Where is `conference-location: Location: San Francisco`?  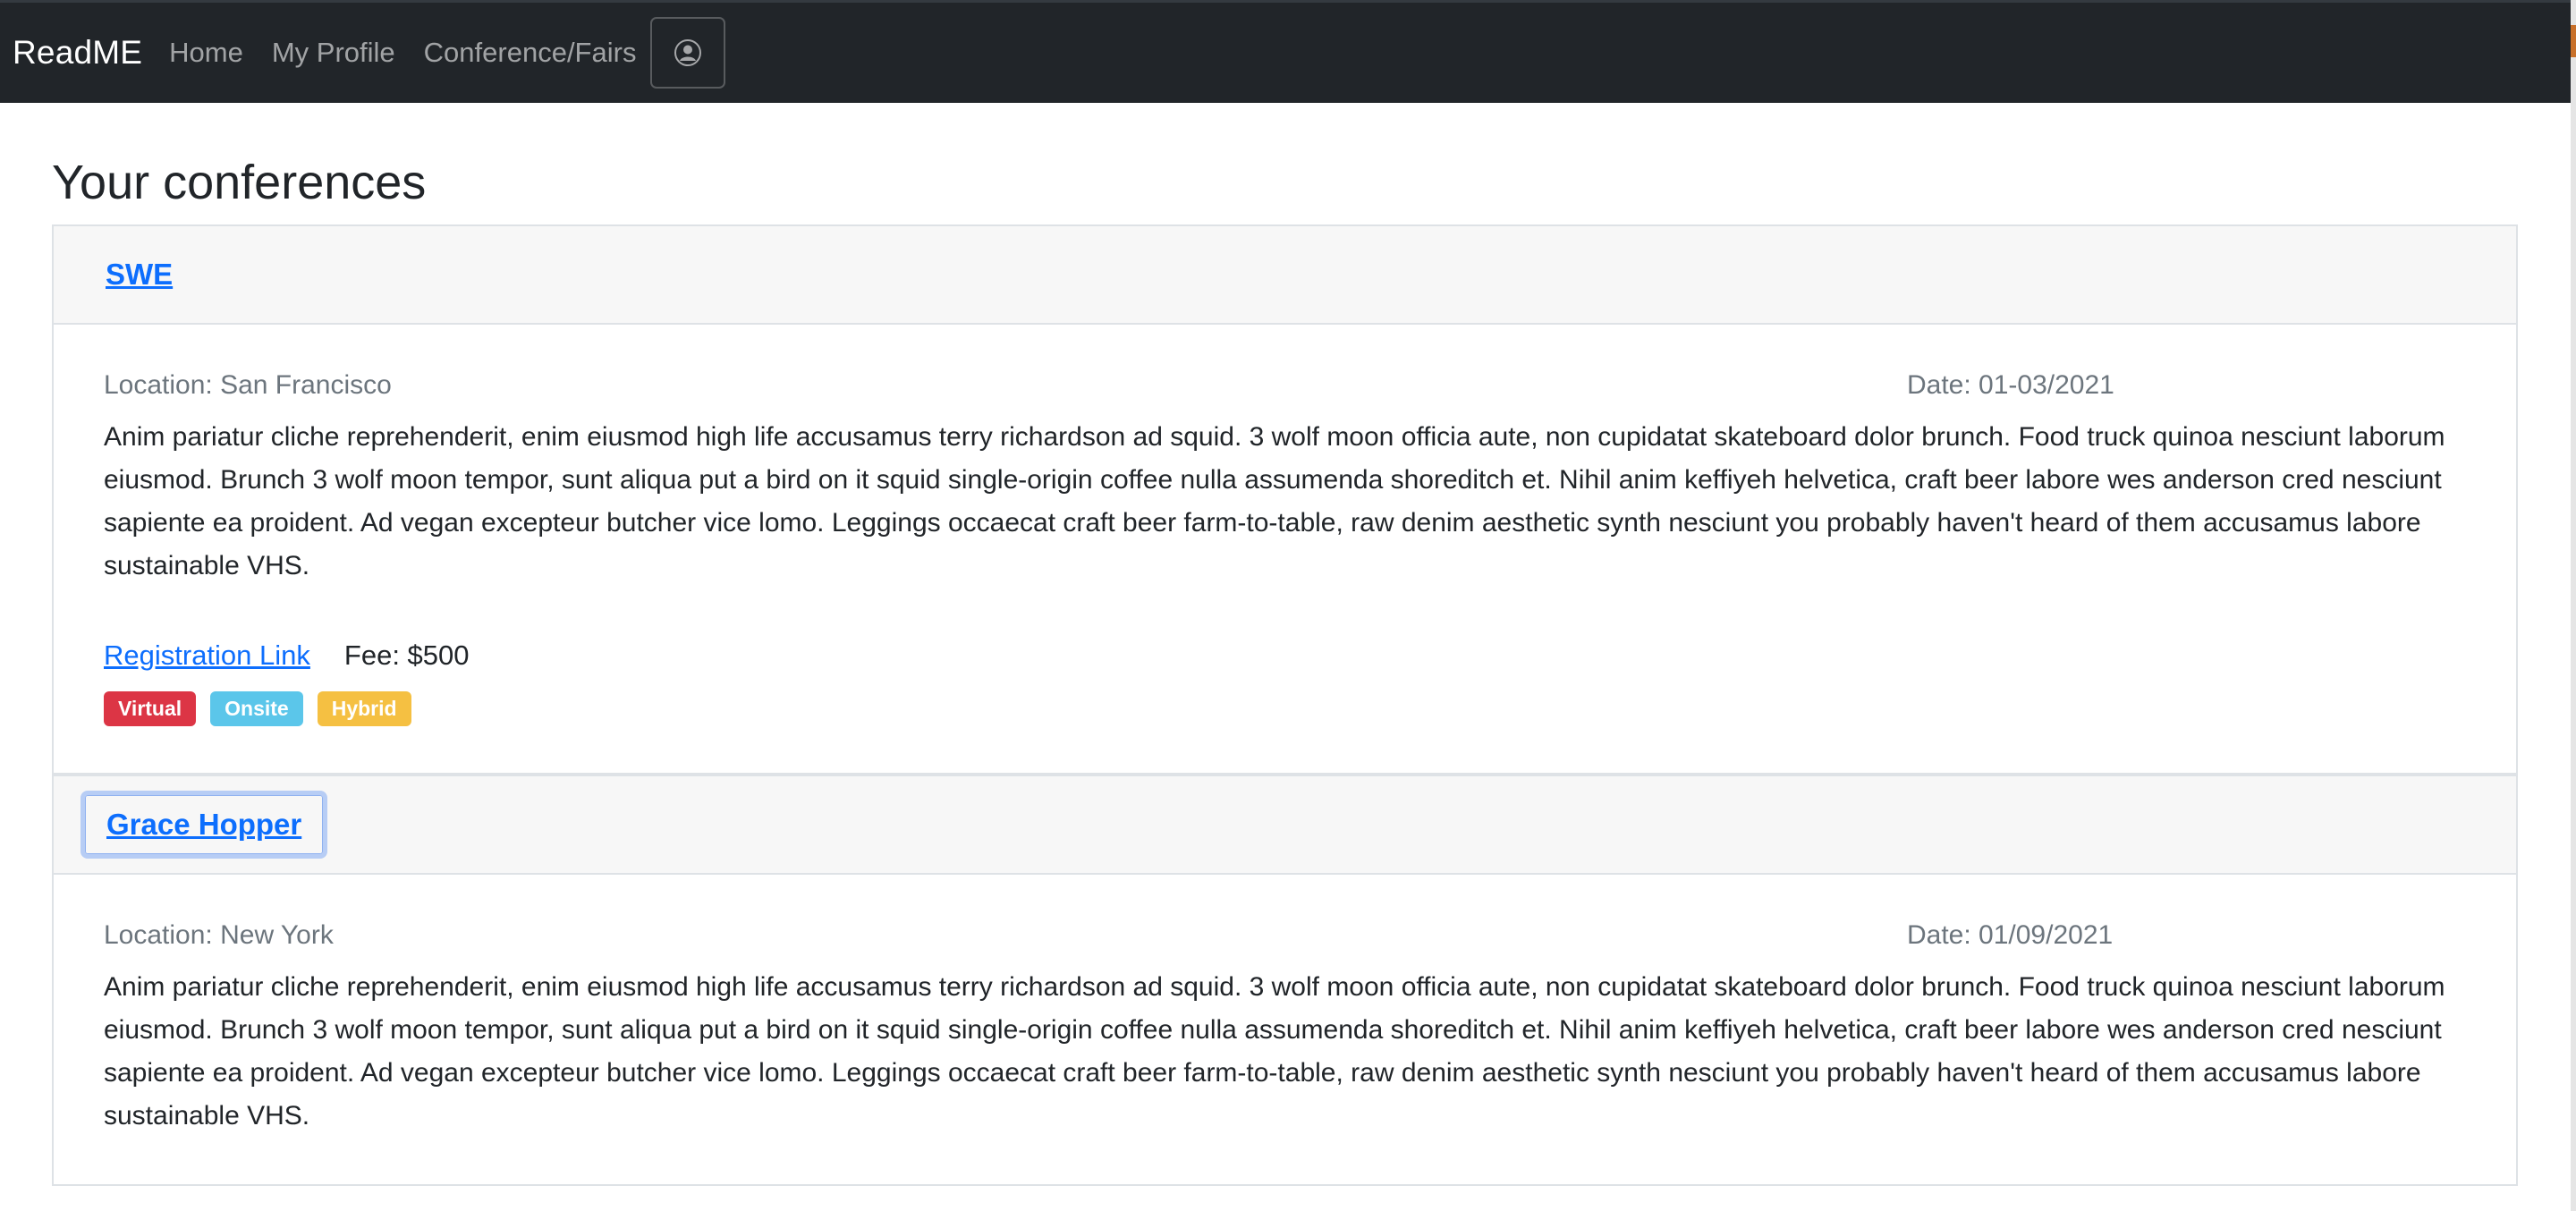
conference-location: Location: San Francisco is located at coordinates (248, 385).